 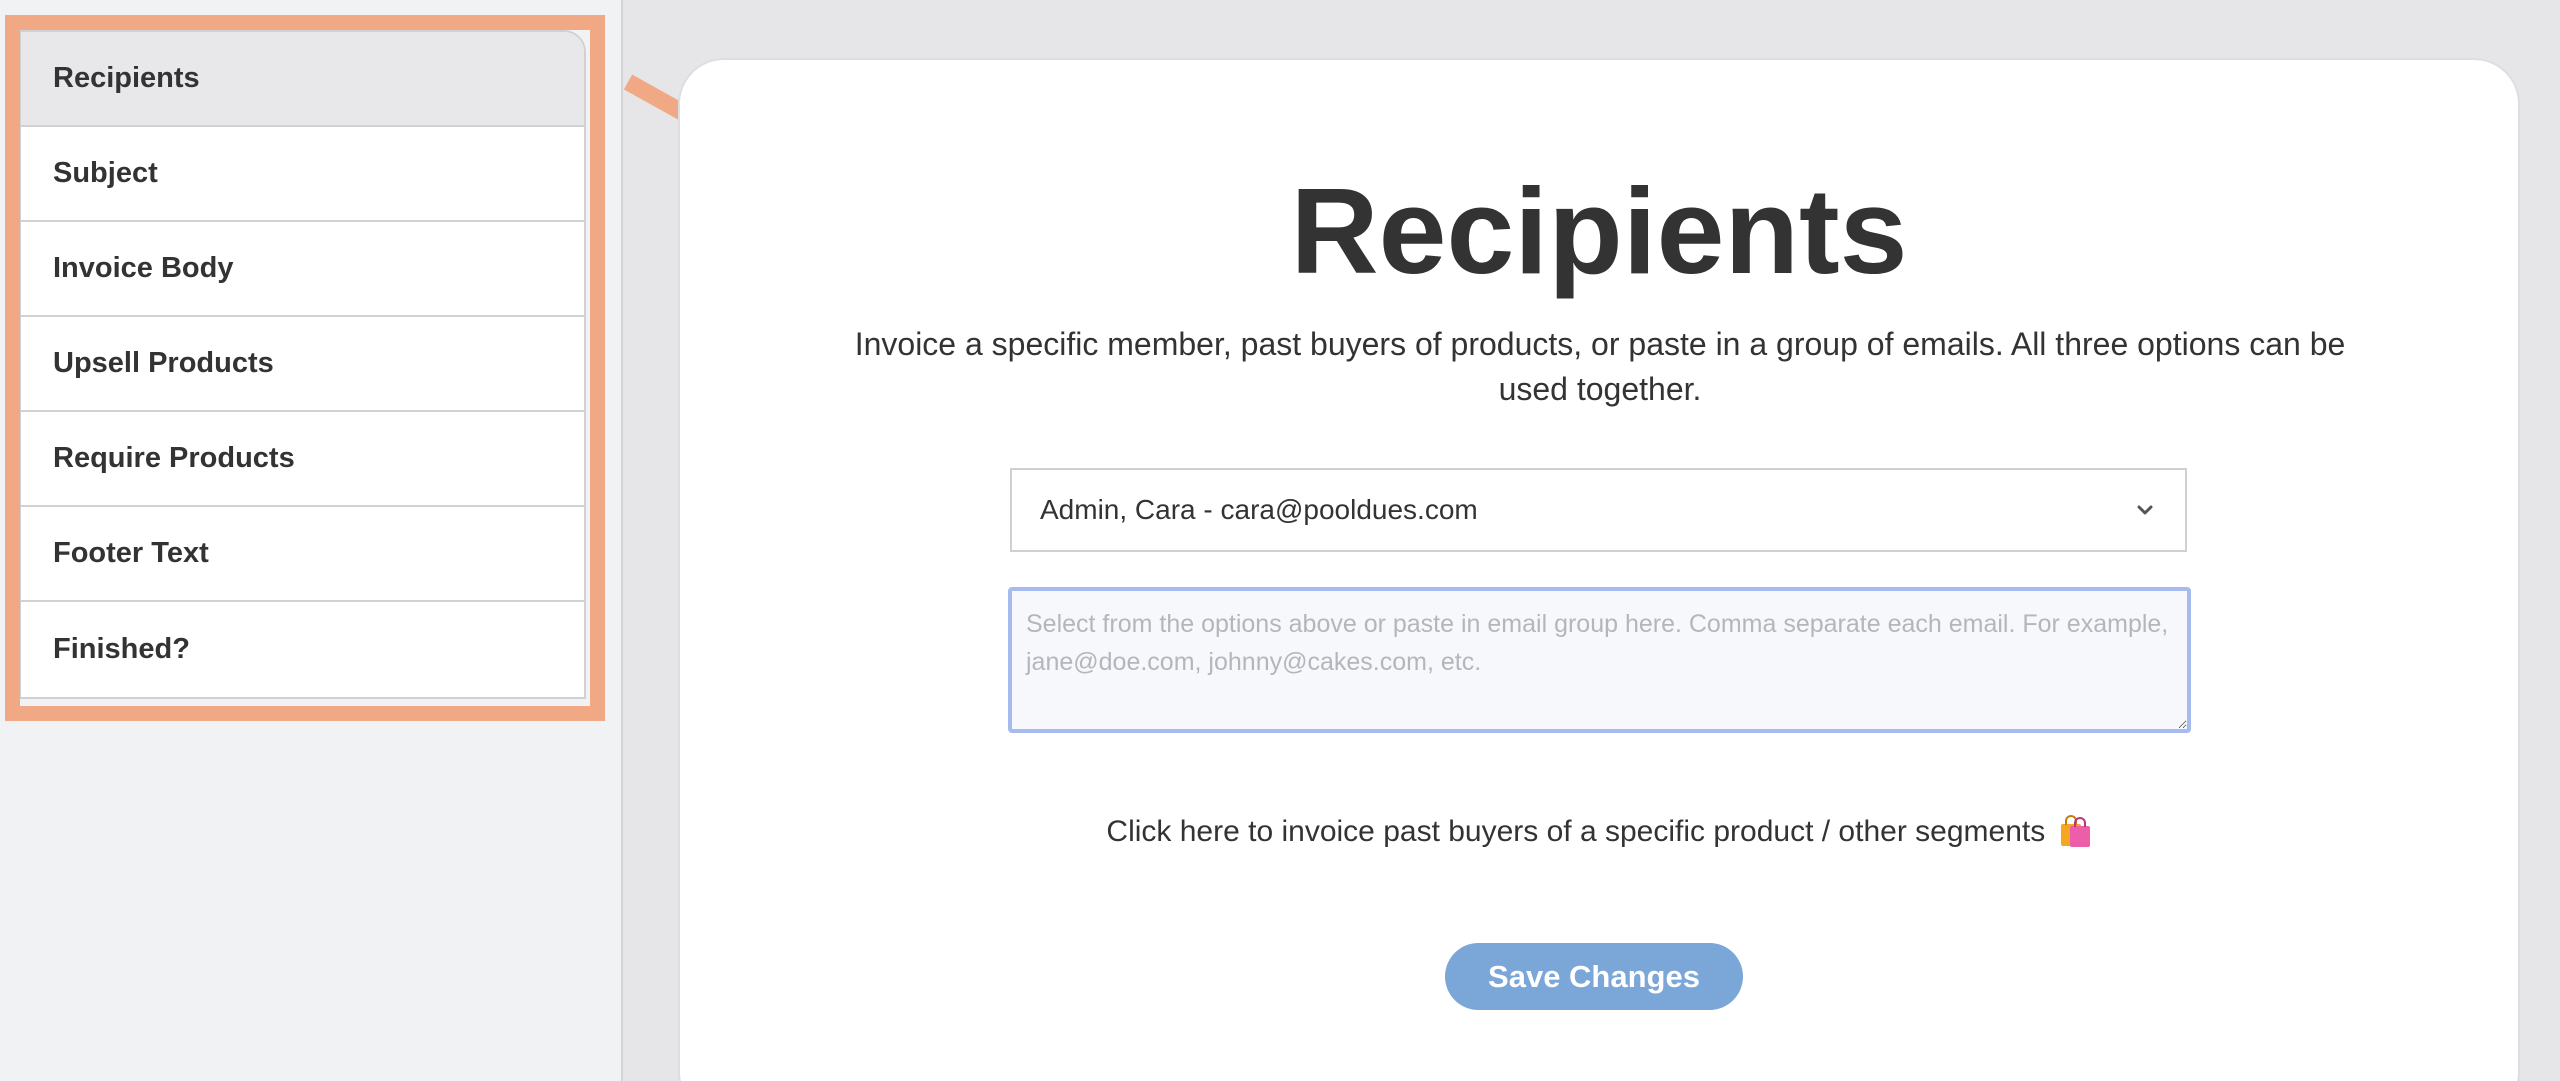 What do you see at coordinates (1259, 509) in the screenshot?
I see `member-select-value: Admin, Cara - cara@pooldues.com` at bounding box center [1259, 509].